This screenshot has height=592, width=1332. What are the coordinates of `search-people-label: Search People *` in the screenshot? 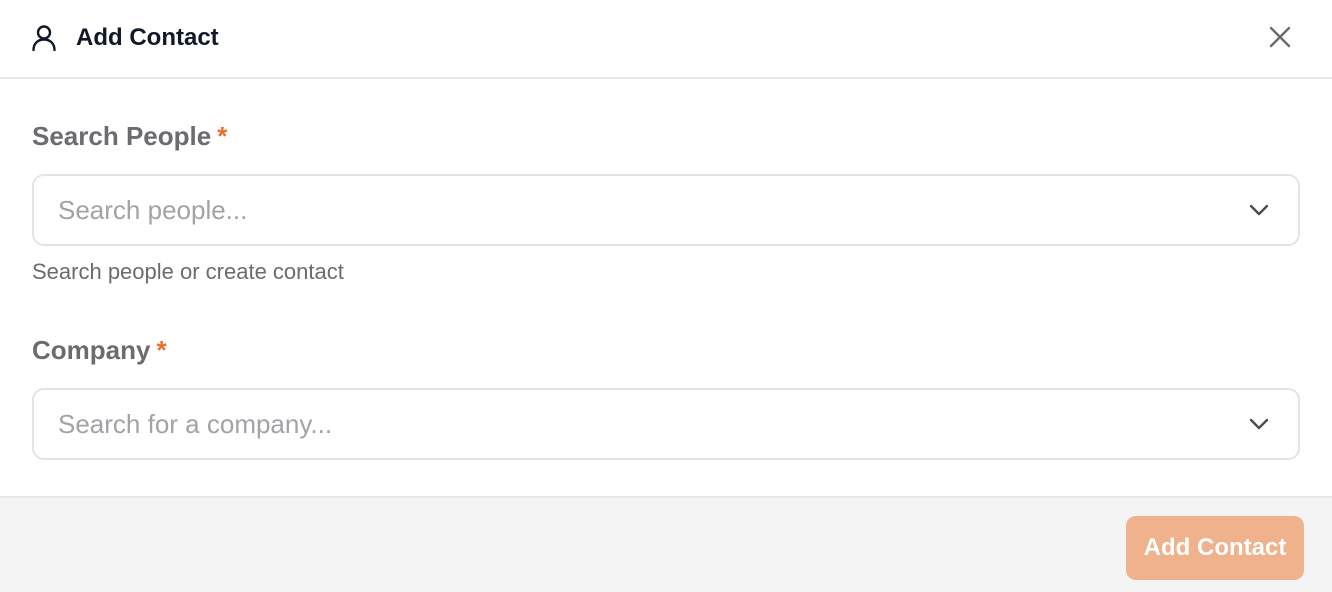 It's located at (129, 136).